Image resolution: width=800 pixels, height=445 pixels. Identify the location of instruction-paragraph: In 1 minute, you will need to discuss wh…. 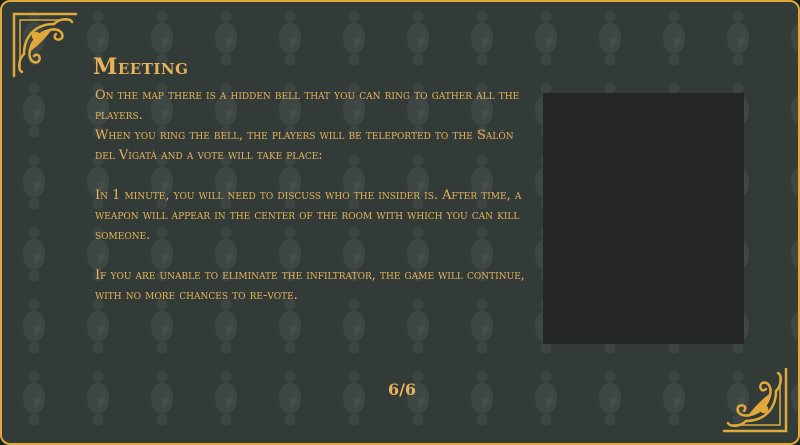
(308, 215).